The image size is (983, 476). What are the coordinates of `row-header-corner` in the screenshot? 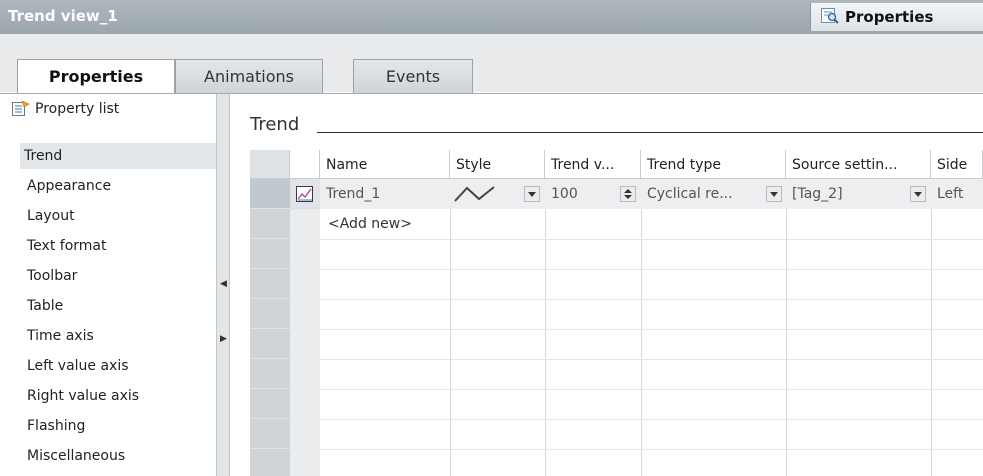 It's located at (270, 164).